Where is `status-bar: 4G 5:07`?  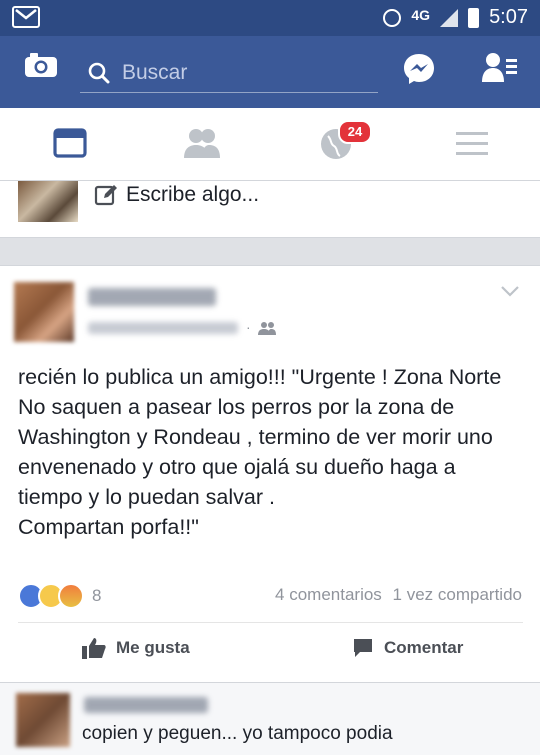
status-bar: 4G 5:07 is located at coordinates (270, 18).